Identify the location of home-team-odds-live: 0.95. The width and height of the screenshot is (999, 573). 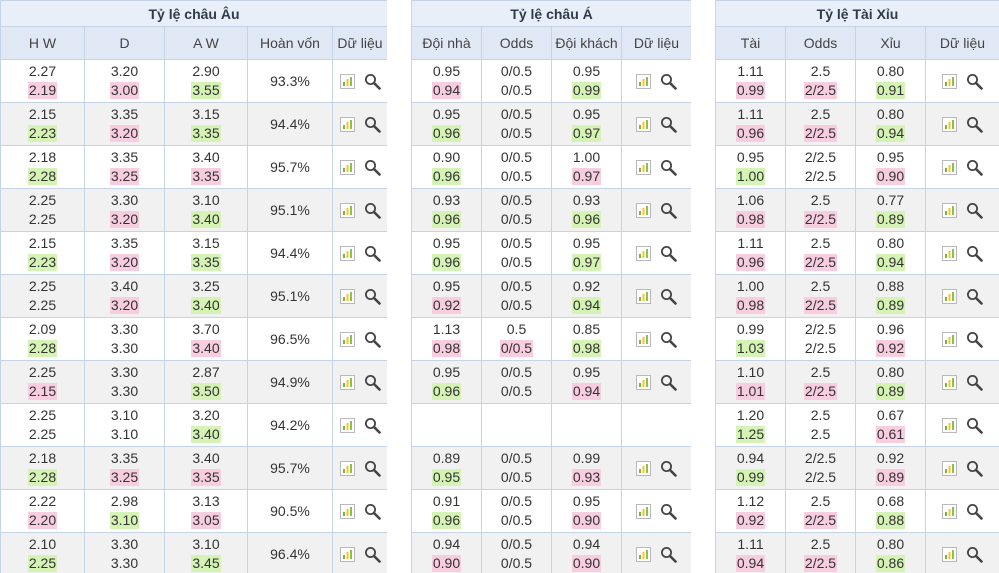
(446, 477).